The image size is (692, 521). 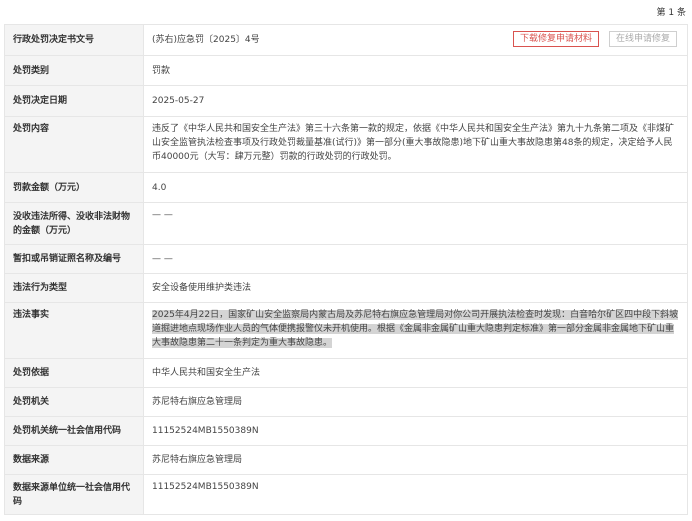 I want to click on row-authority-code: 处罚机关统一社会信用代码 11152524MB1550389N, so click(x=346, y=431).